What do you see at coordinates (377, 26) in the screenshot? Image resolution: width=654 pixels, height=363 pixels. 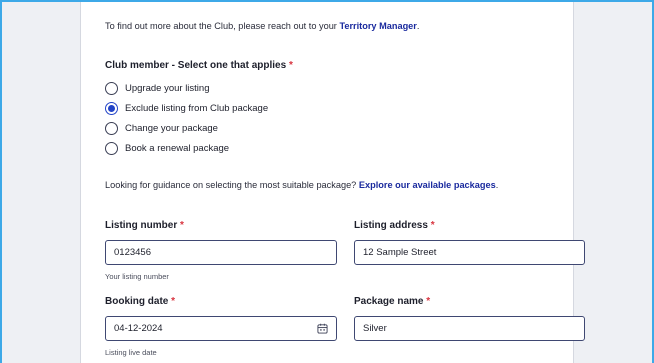 I see `territory-manager-link: Territory Manager` at bounding box center [377, 26].